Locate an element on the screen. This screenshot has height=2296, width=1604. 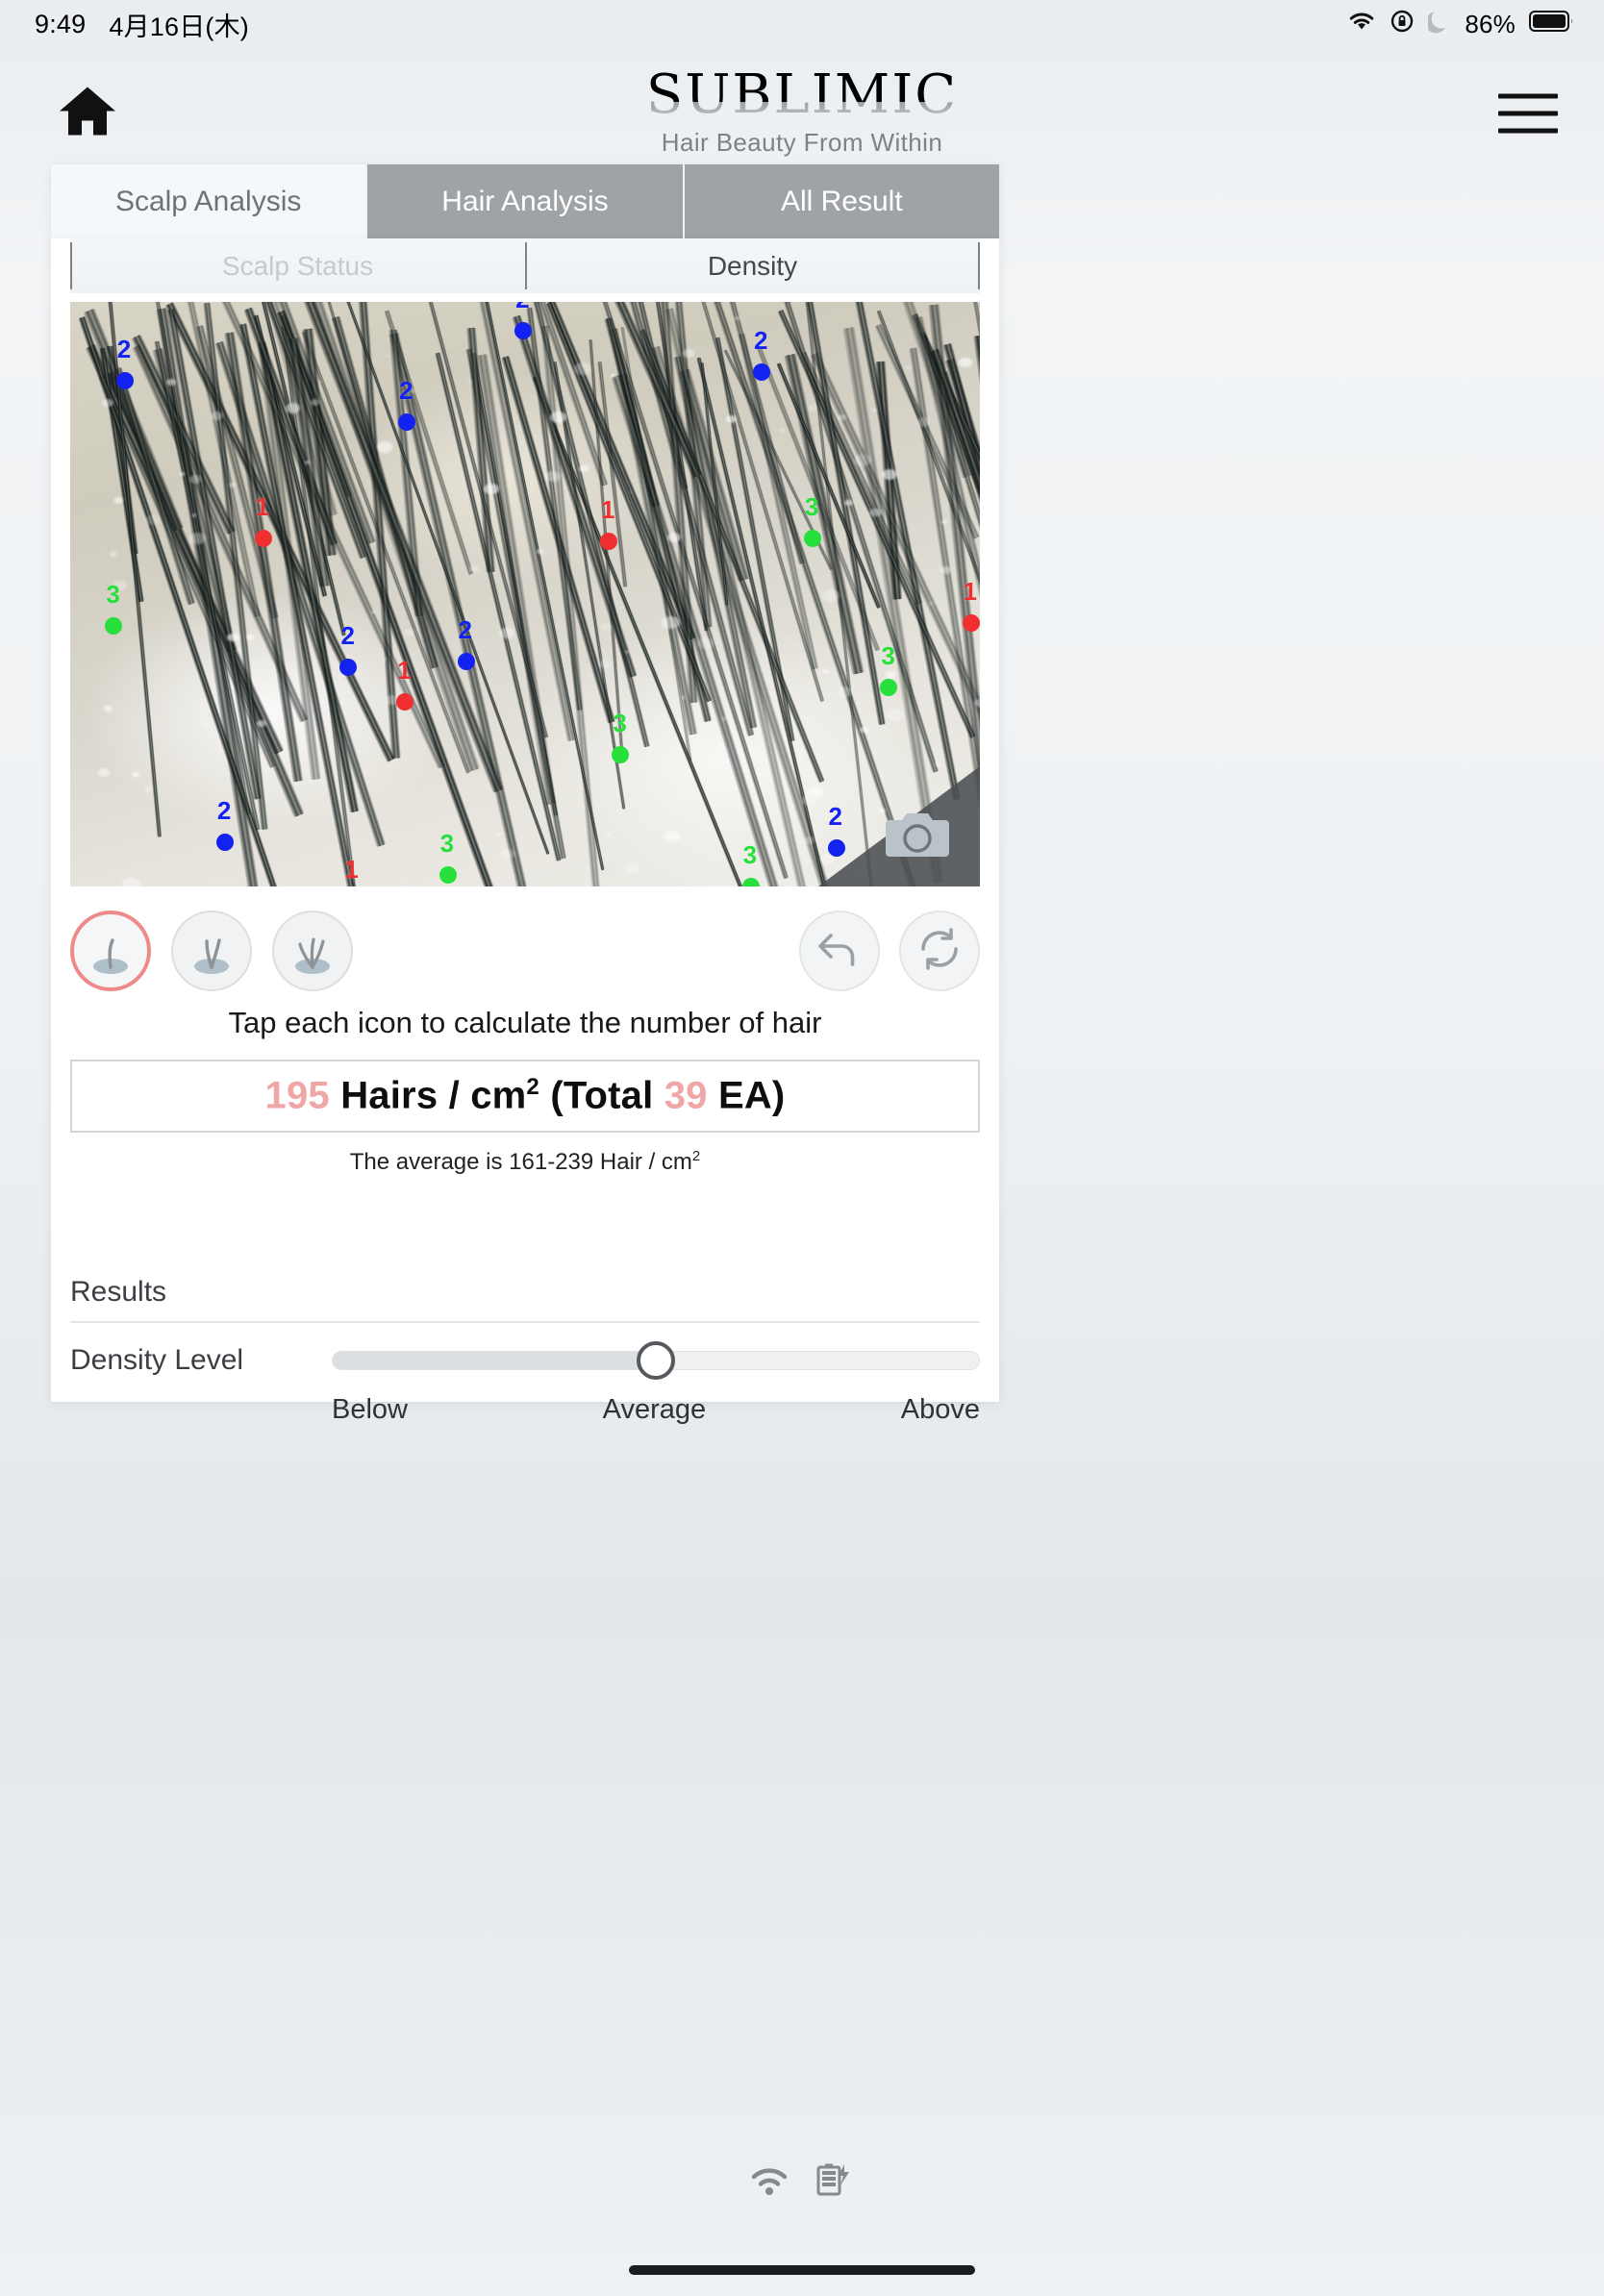
two-hair-follicle-icon is located at coordinates (211, 951).